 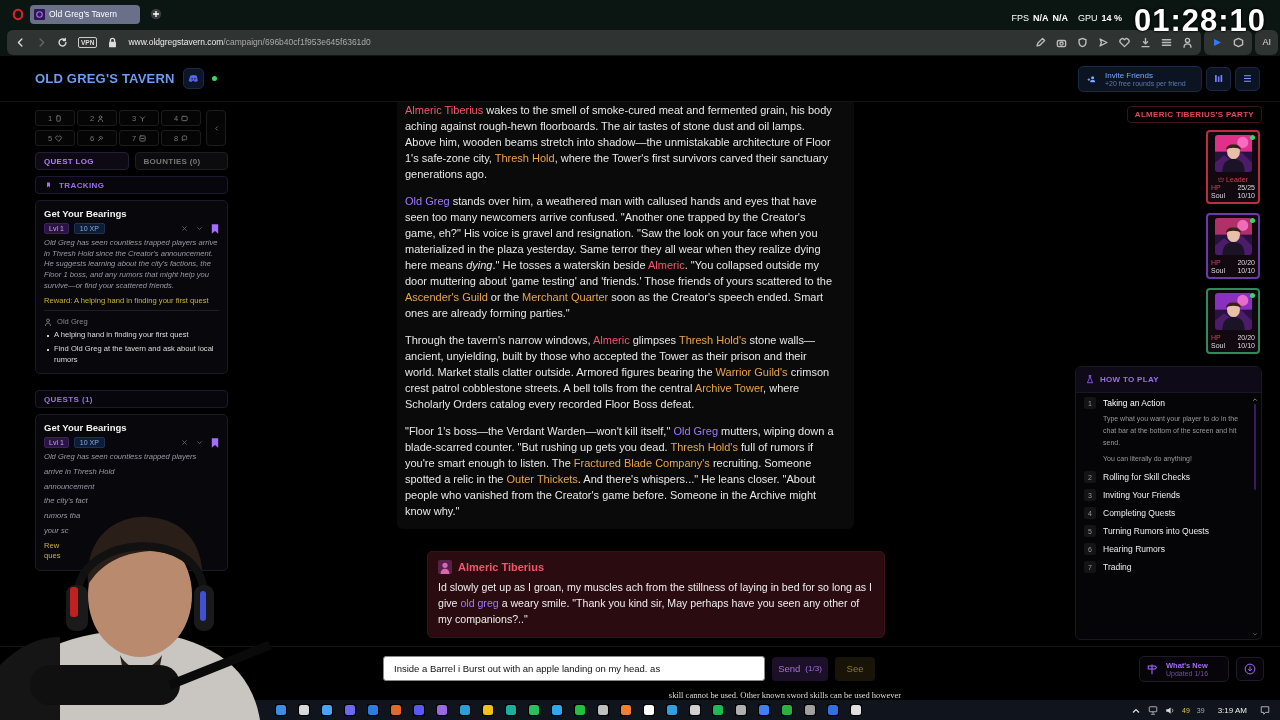 I want to click on step-title: Completing Quests, so click(x=1139, y=513).